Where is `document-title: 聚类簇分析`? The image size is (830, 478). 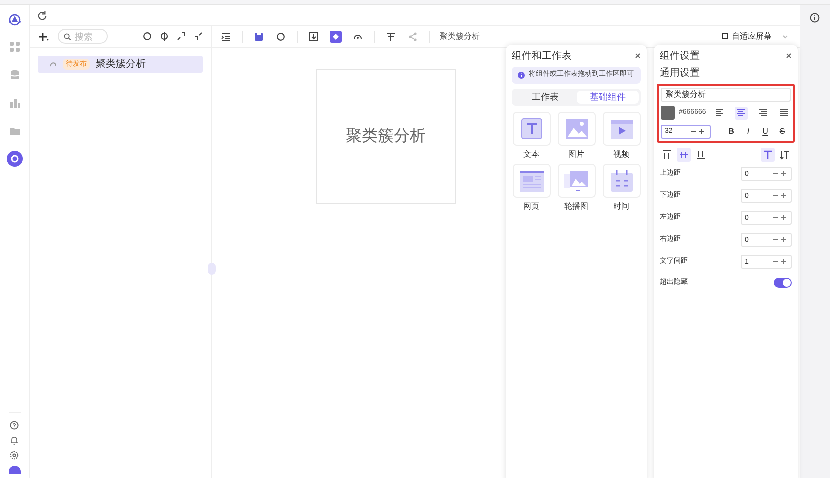 document-title: 聚类簇分析 is located at coordinates (460, 36).